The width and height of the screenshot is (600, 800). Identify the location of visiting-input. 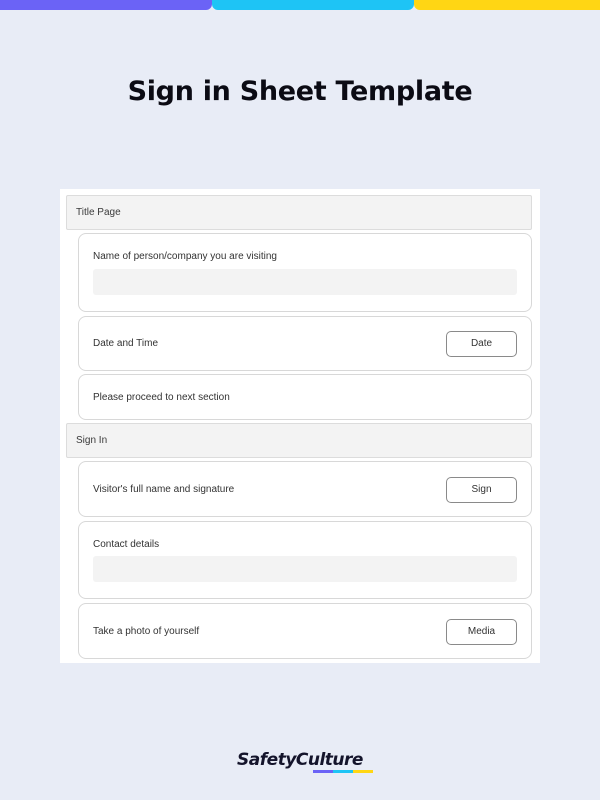
(305, 282).